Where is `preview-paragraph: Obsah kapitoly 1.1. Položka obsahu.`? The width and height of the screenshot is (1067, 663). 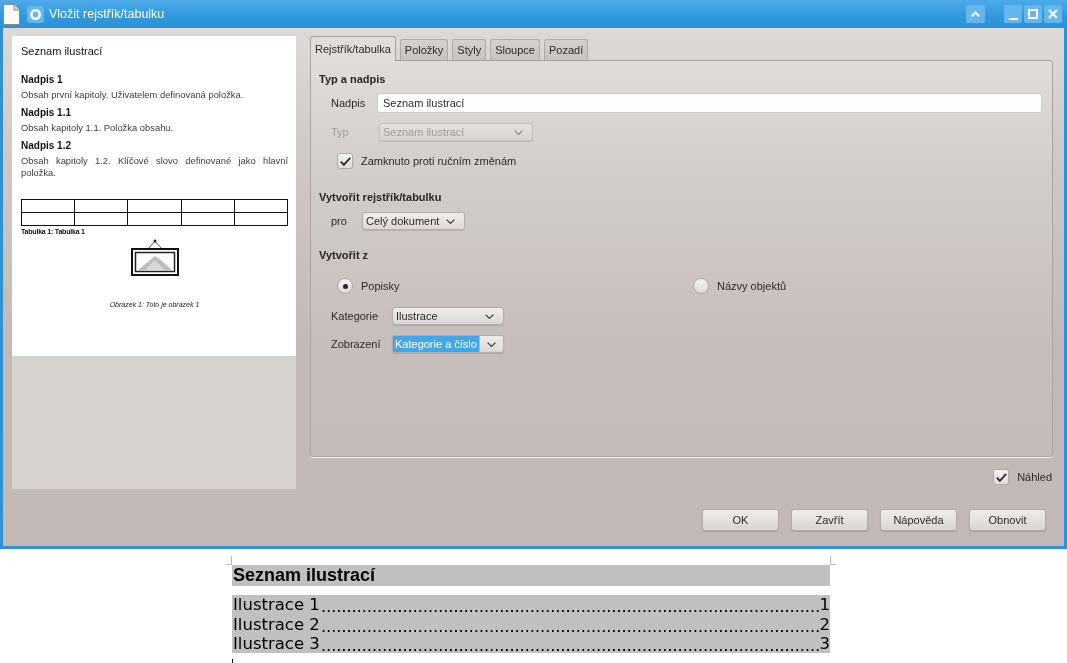
preview-paragraph: Obsah kapitoly 1.1. Položka obsahu. is located at coordinates (98, 128).